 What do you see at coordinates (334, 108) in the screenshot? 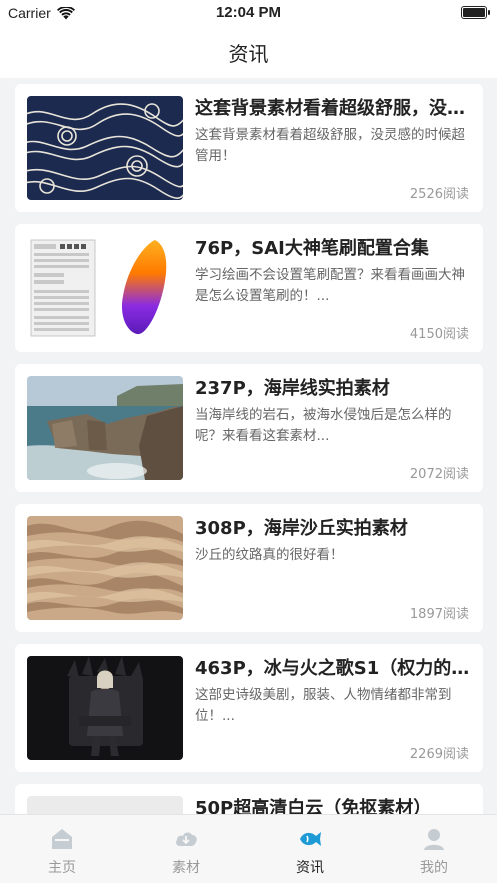
I see `article-title: 这套背景素材看着超级舒服，没灵感的时候超管用！` at bounding box center [334, 108].